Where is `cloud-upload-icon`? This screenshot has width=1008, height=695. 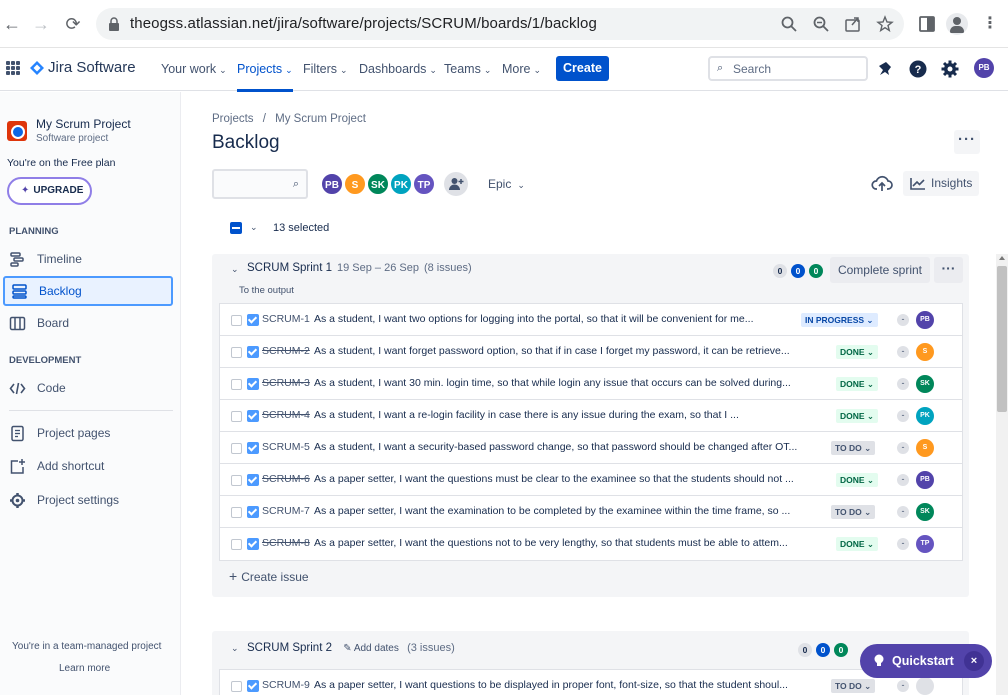 cloud-upload-icon is located at coordinates (882, 184).